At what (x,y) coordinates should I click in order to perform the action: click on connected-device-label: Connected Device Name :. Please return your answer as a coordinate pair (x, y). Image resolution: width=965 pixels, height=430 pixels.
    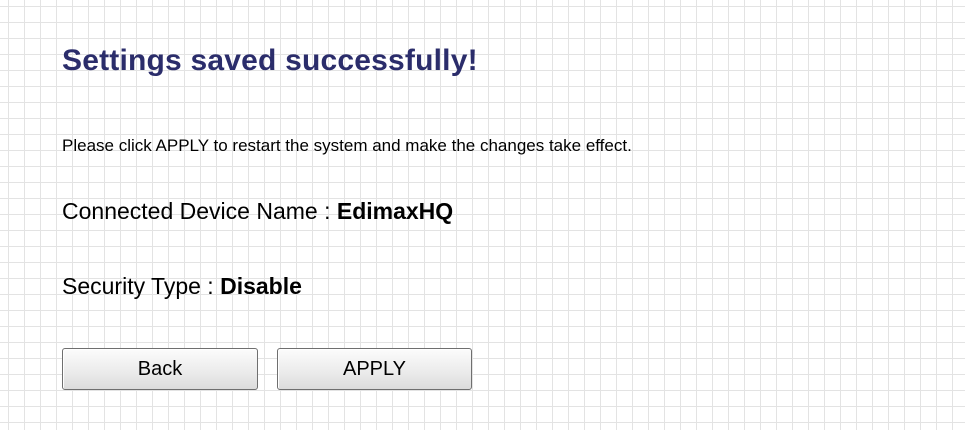
    Looking at the image, I should click on (199, 211).